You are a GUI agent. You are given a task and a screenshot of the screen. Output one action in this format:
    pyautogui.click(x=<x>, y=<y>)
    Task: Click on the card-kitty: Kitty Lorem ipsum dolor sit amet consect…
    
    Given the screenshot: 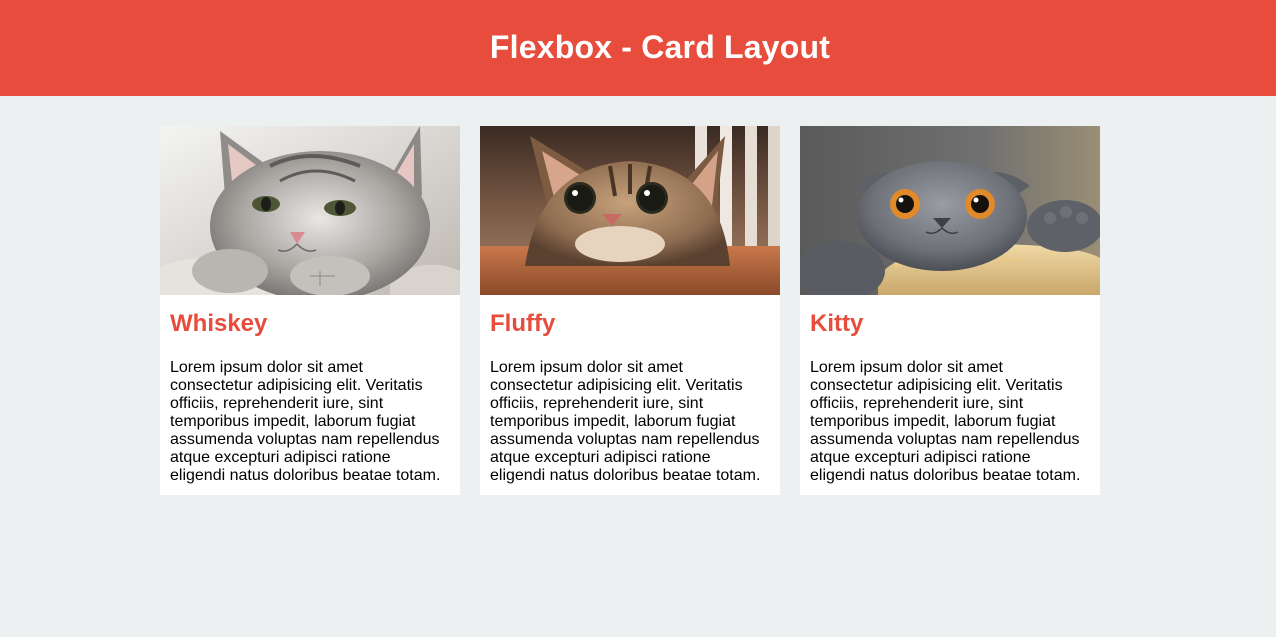 What is the action you would take?
    pyautogui.click(x=950, y=310)
    